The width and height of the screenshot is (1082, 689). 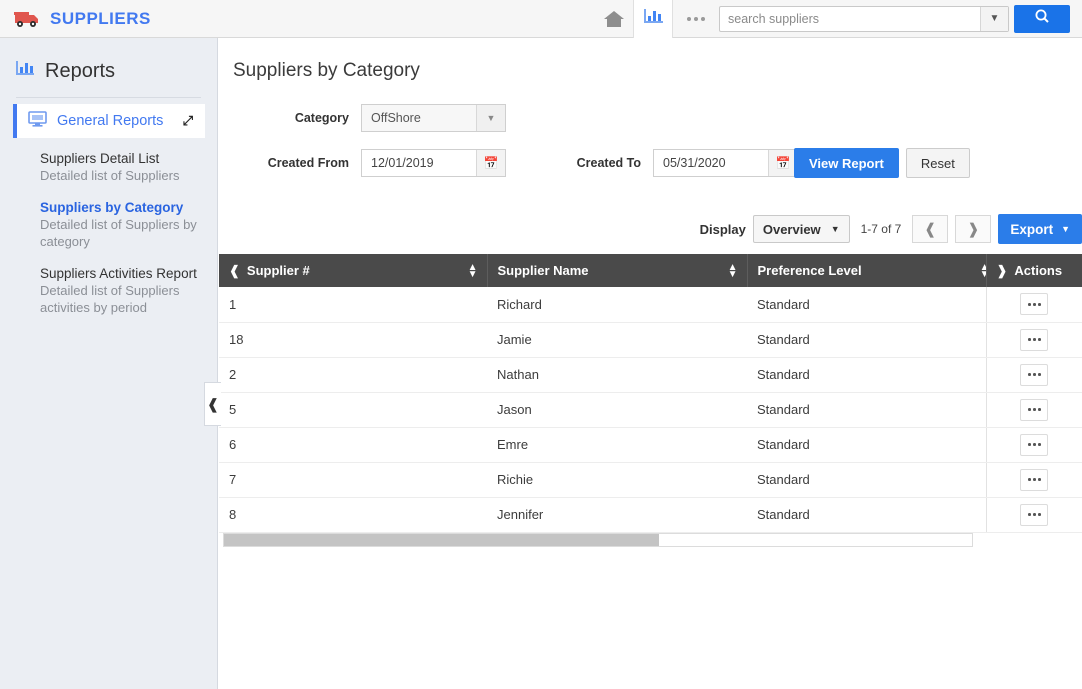 I want to click on table-header-row: ❰ Supplier # ▲▼ Supplier Name ▲▼ Prefe, so click(x=650, y=270).